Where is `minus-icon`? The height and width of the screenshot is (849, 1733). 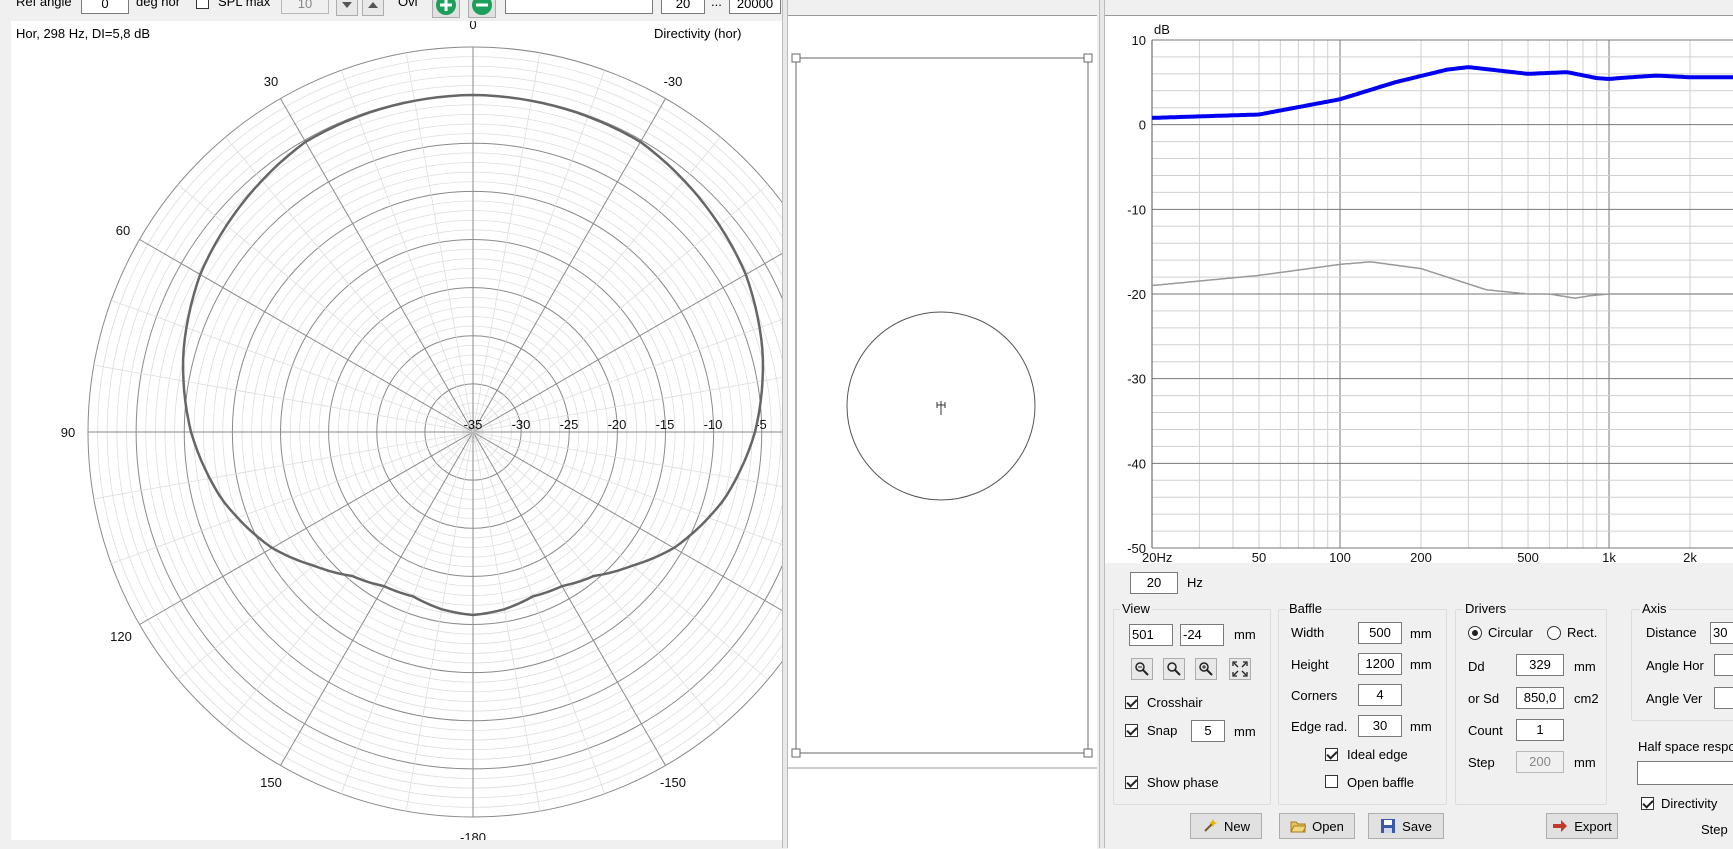
minus-icon is located at coordinates (482, 7).